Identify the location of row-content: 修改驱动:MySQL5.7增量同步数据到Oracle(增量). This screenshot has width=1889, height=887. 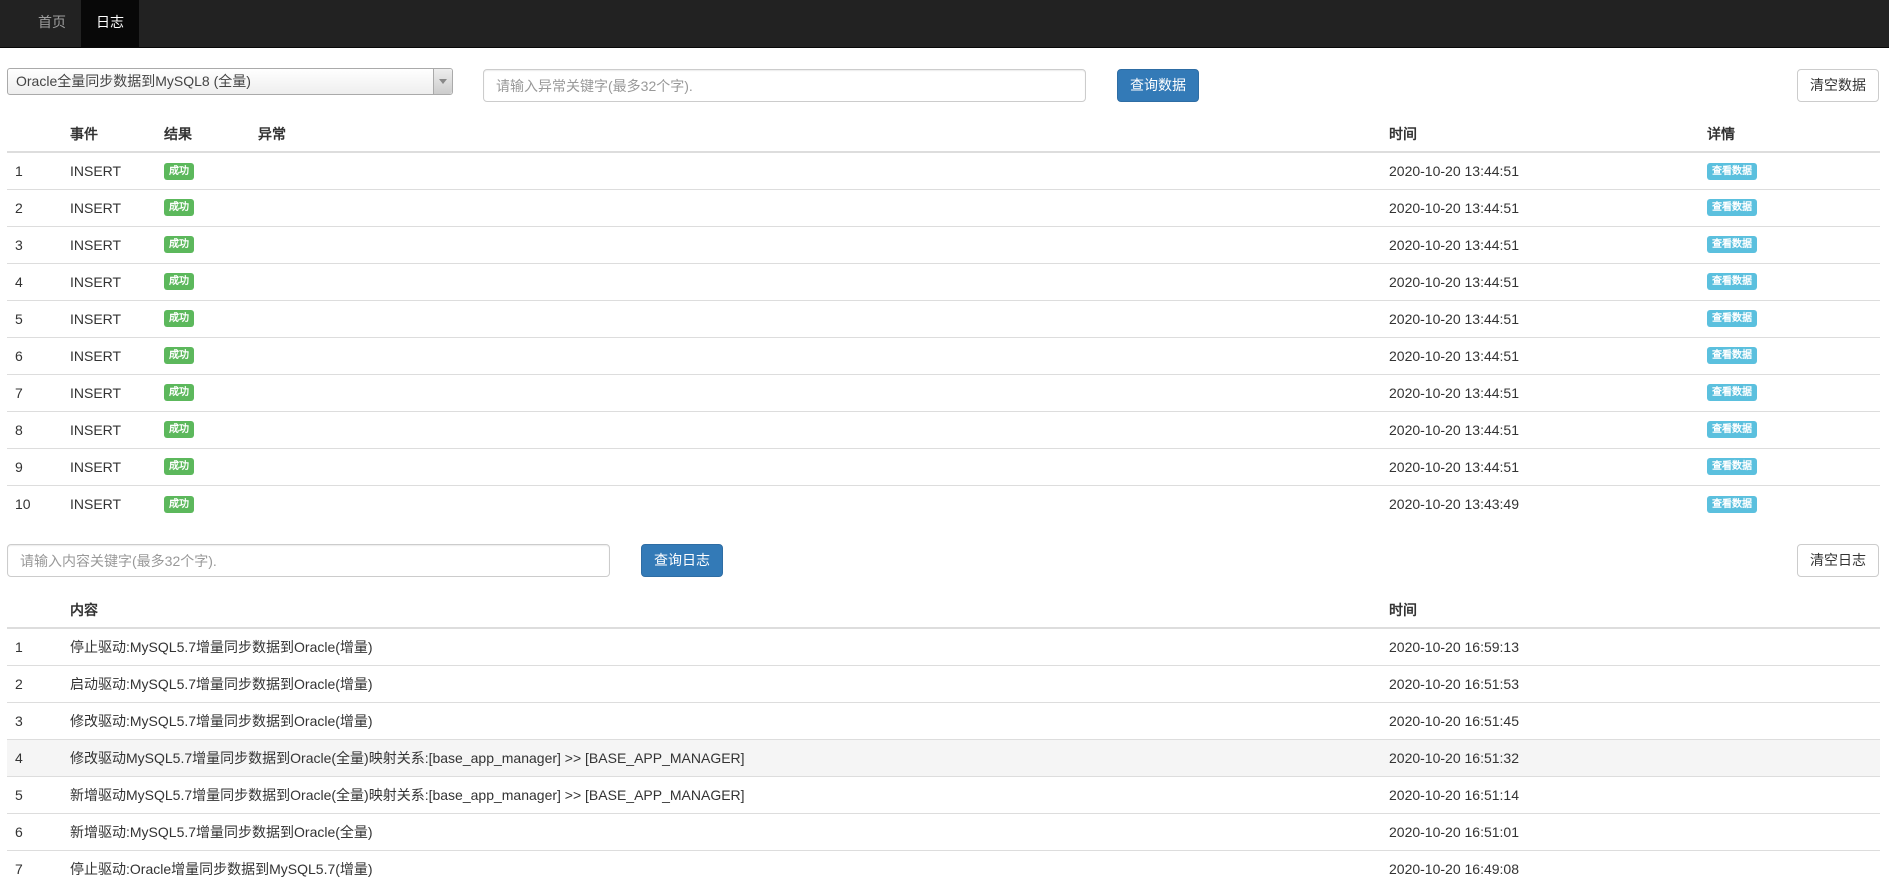
(721, 720).